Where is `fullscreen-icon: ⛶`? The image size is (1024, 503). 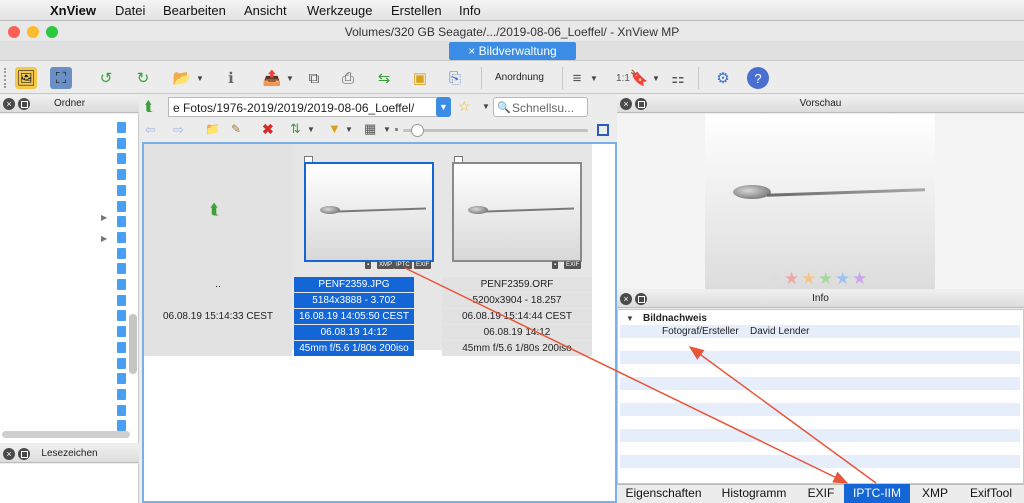 fullscreen-icon: ⛶ is located at coordinates (61, 78).